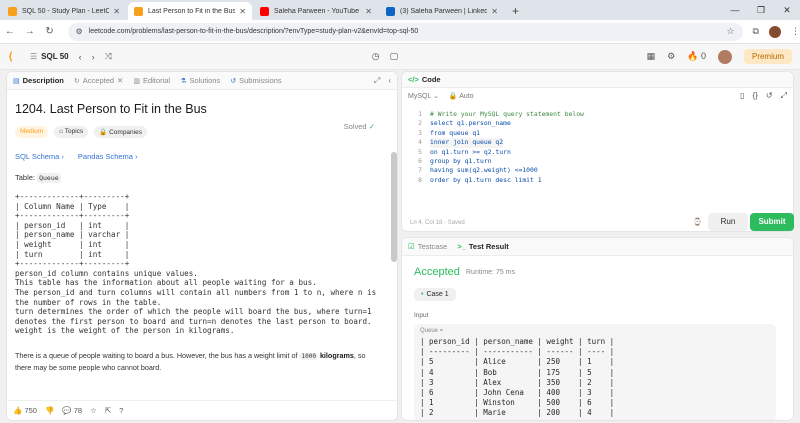  Describe the element at coordinates (423, 96) in the screenshot. I see `language-select: MySQL ⌄` at that location.